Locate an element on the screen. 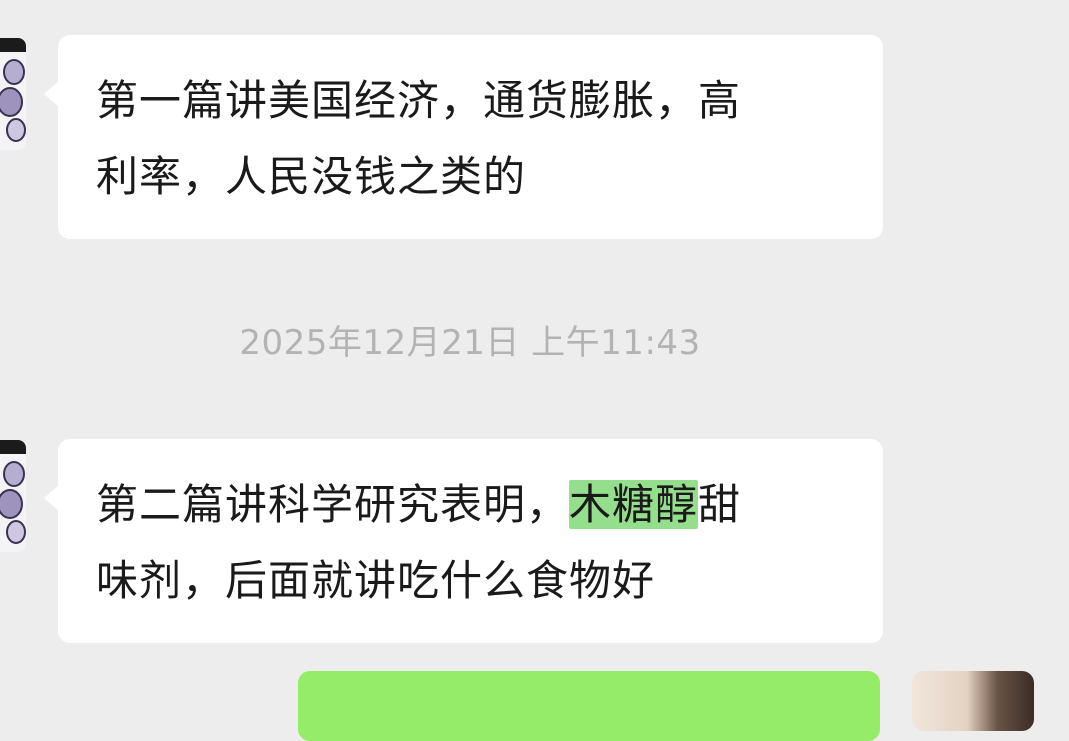 The image size is (1069, 741). message-timestamp: 2025年12月21日 上午11:43 is located at coordinates (470, 343).